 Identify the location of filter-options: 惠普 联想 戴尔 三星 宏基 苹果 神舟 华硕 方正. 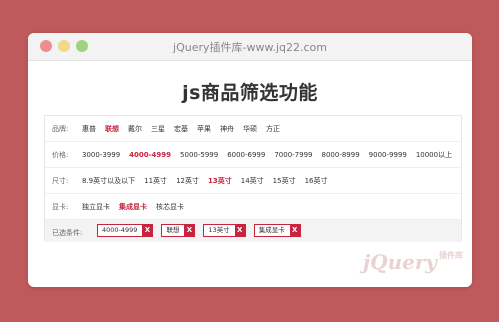
(185, 129).